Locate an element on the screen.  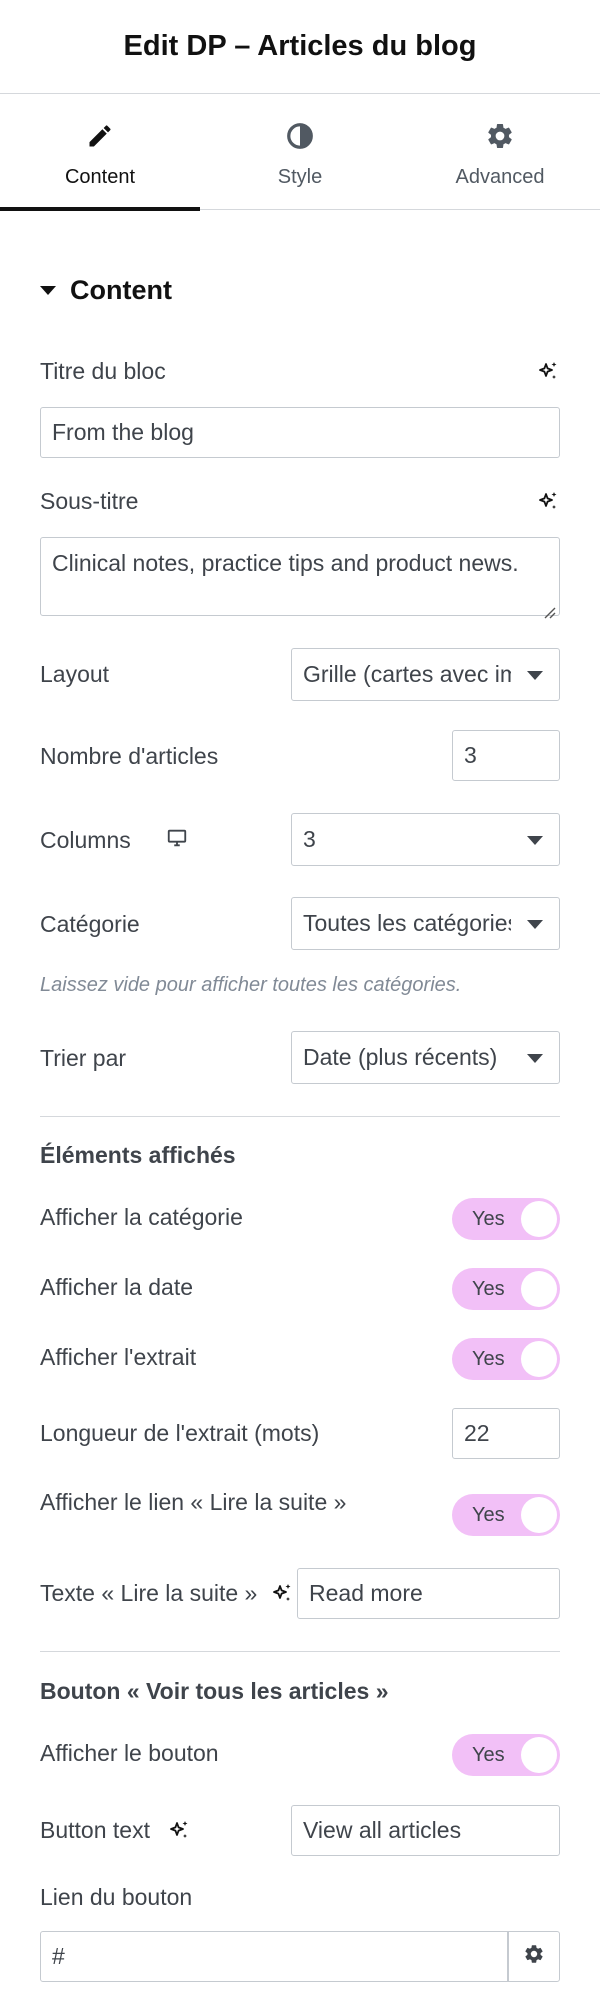
afficher-extrait-label: Afficher l'extrait is located at coordinates (118, 1357).